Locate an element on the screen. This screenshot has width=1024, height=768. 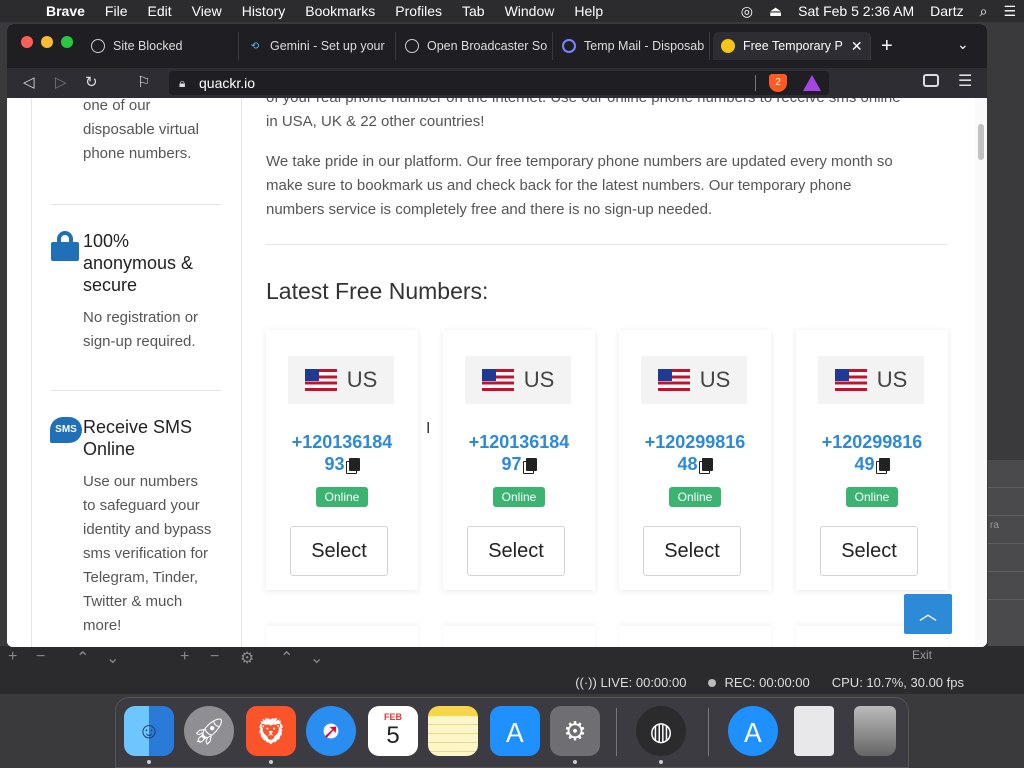
number-card: US +120299816 48 Online Select is located at coordinates (695, 460).